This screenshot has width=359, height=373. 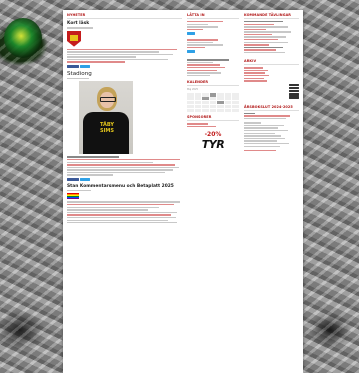 What do you see at coordinates (271, 108) in the screenshot?
I see `yearbook-heading: ÅRSBOKSLUT 2024-2025` at bounding box center [271, 108].